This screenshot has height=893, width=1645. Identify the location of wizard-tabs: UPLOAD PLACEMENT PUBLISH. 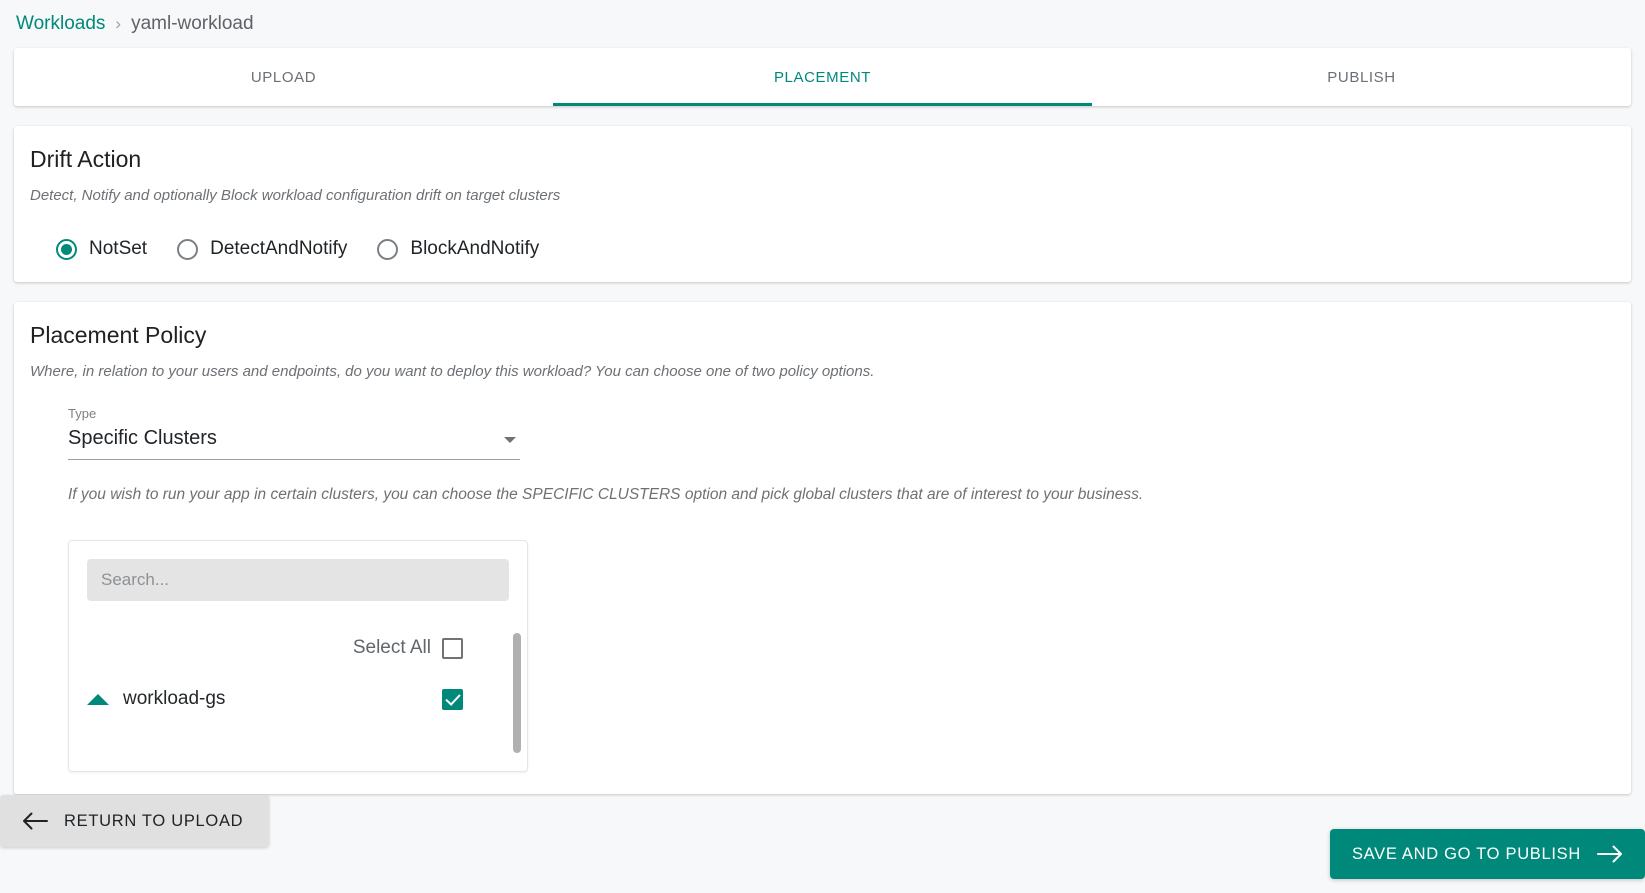
(822, 77).